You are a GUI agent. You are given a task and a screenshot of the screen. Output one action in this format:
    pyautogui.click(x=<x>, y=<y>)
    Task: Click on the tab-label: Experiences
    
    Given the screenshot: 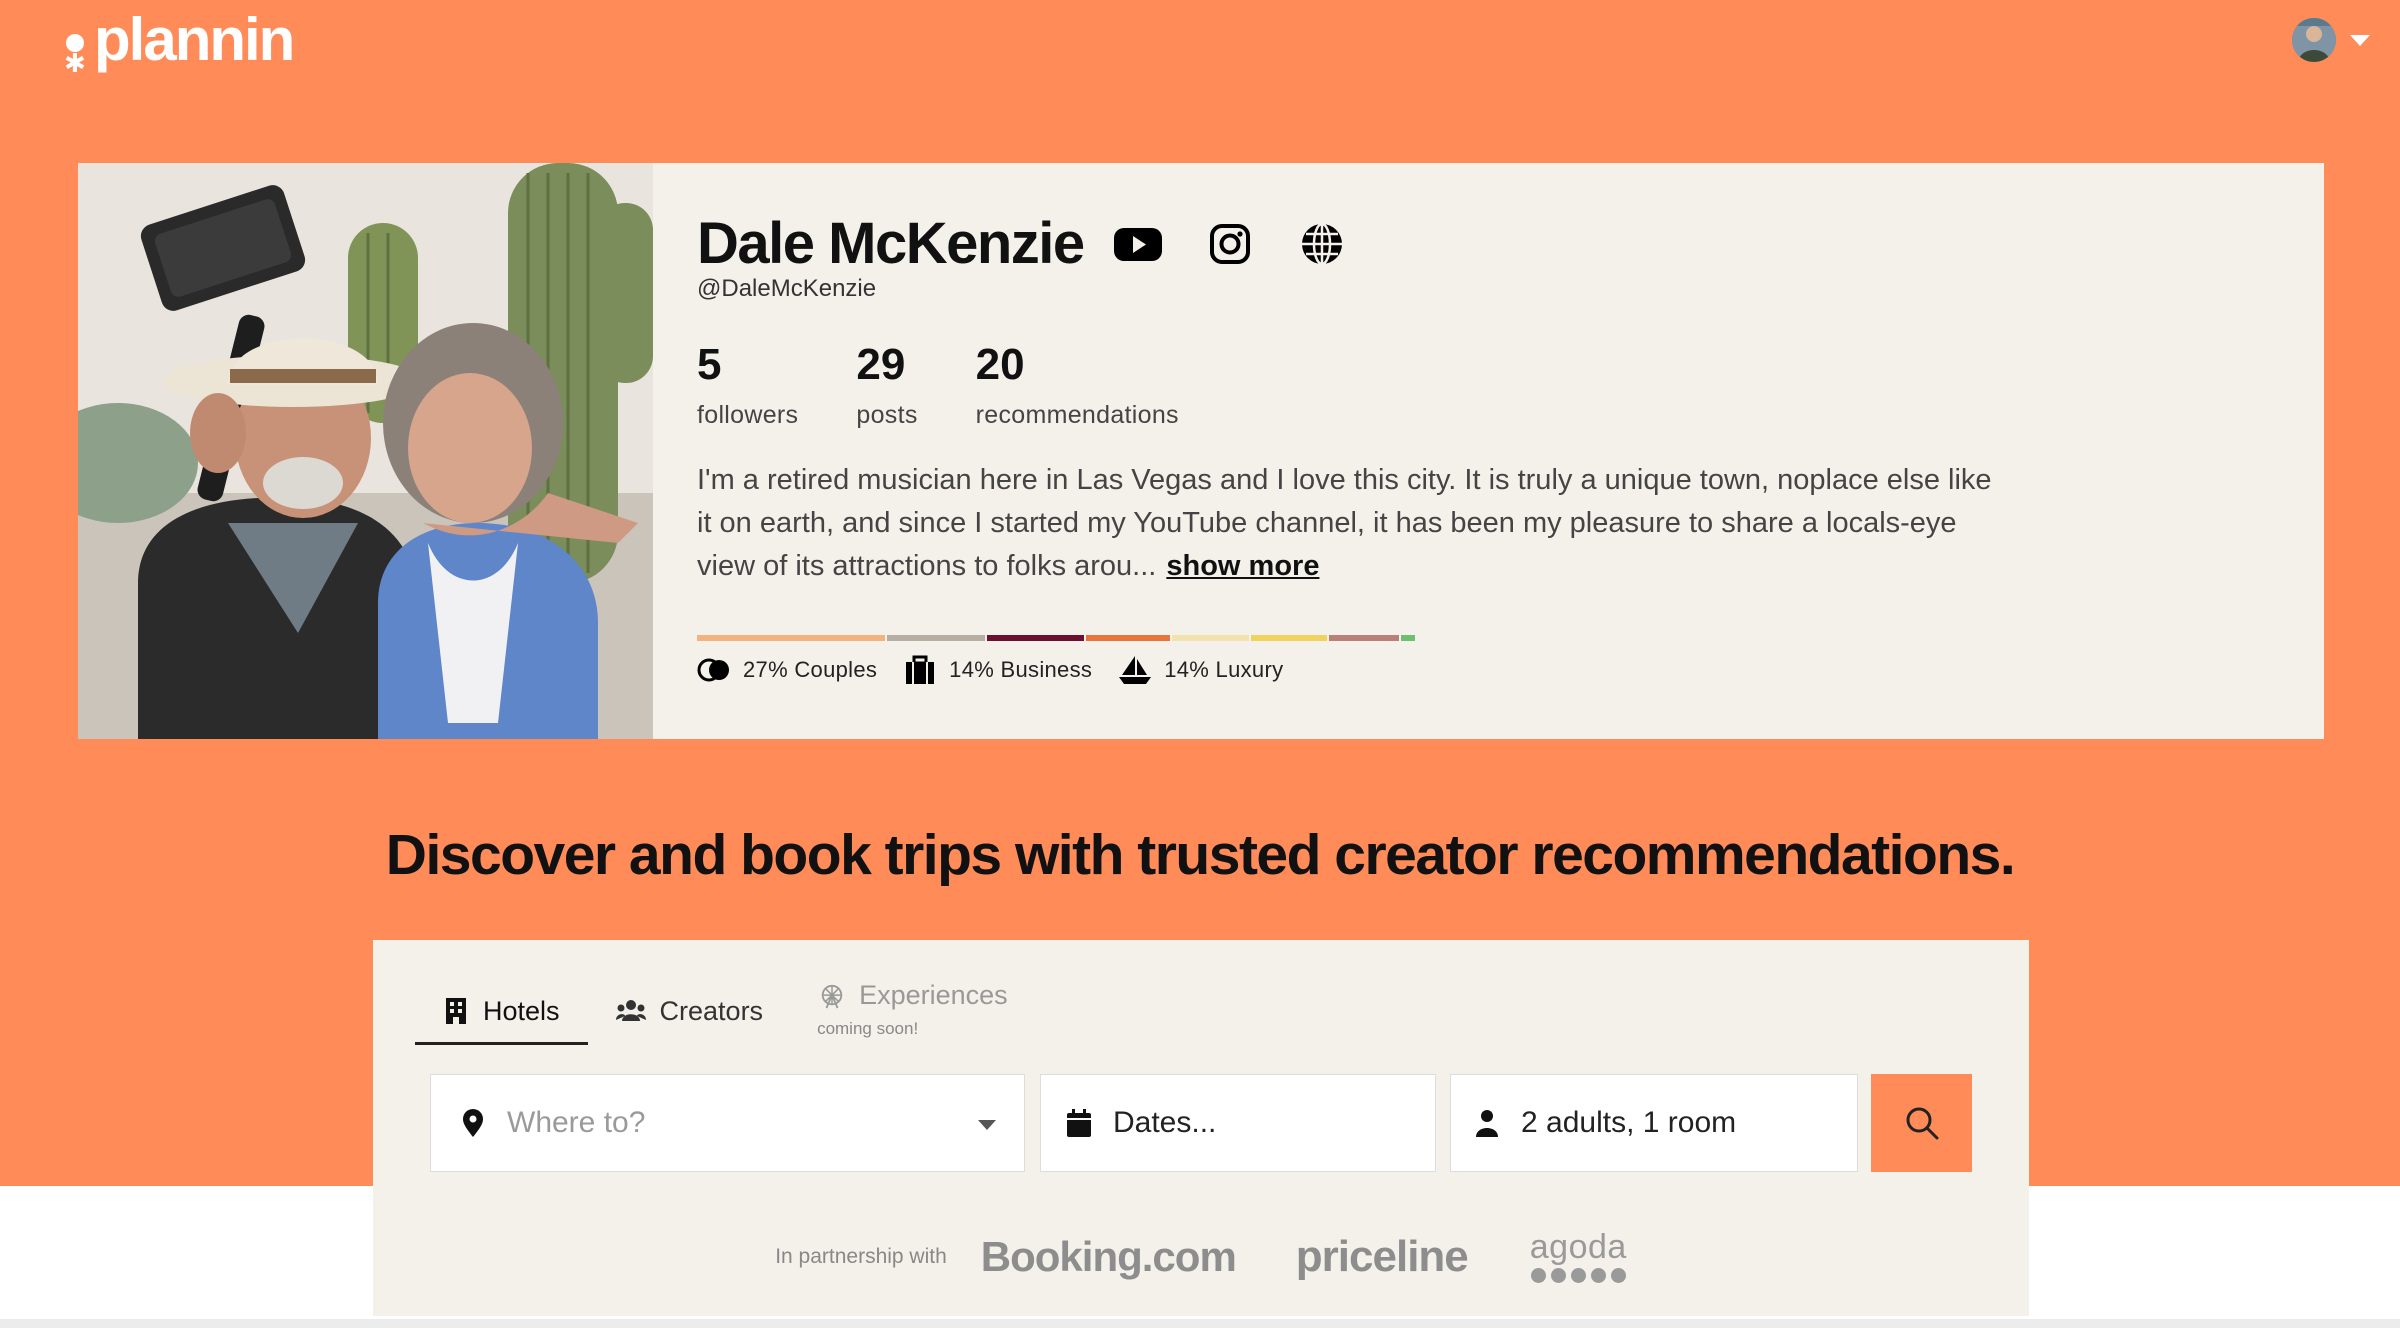 What is the action you would take?
    pyautogui.click(x=933, y=995)
    